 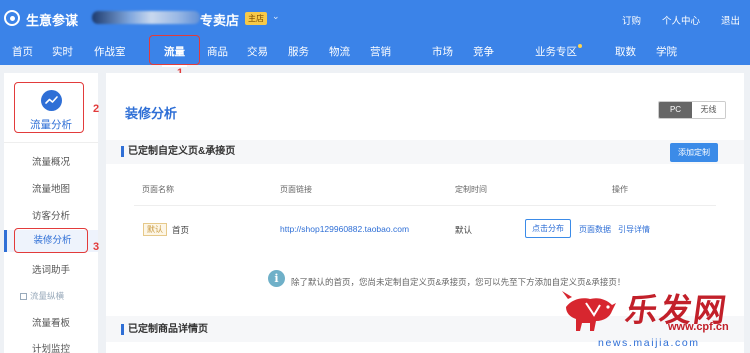 I want to click on sidebar-item-dashboard: 流量看板, so click(x=51, y=322).